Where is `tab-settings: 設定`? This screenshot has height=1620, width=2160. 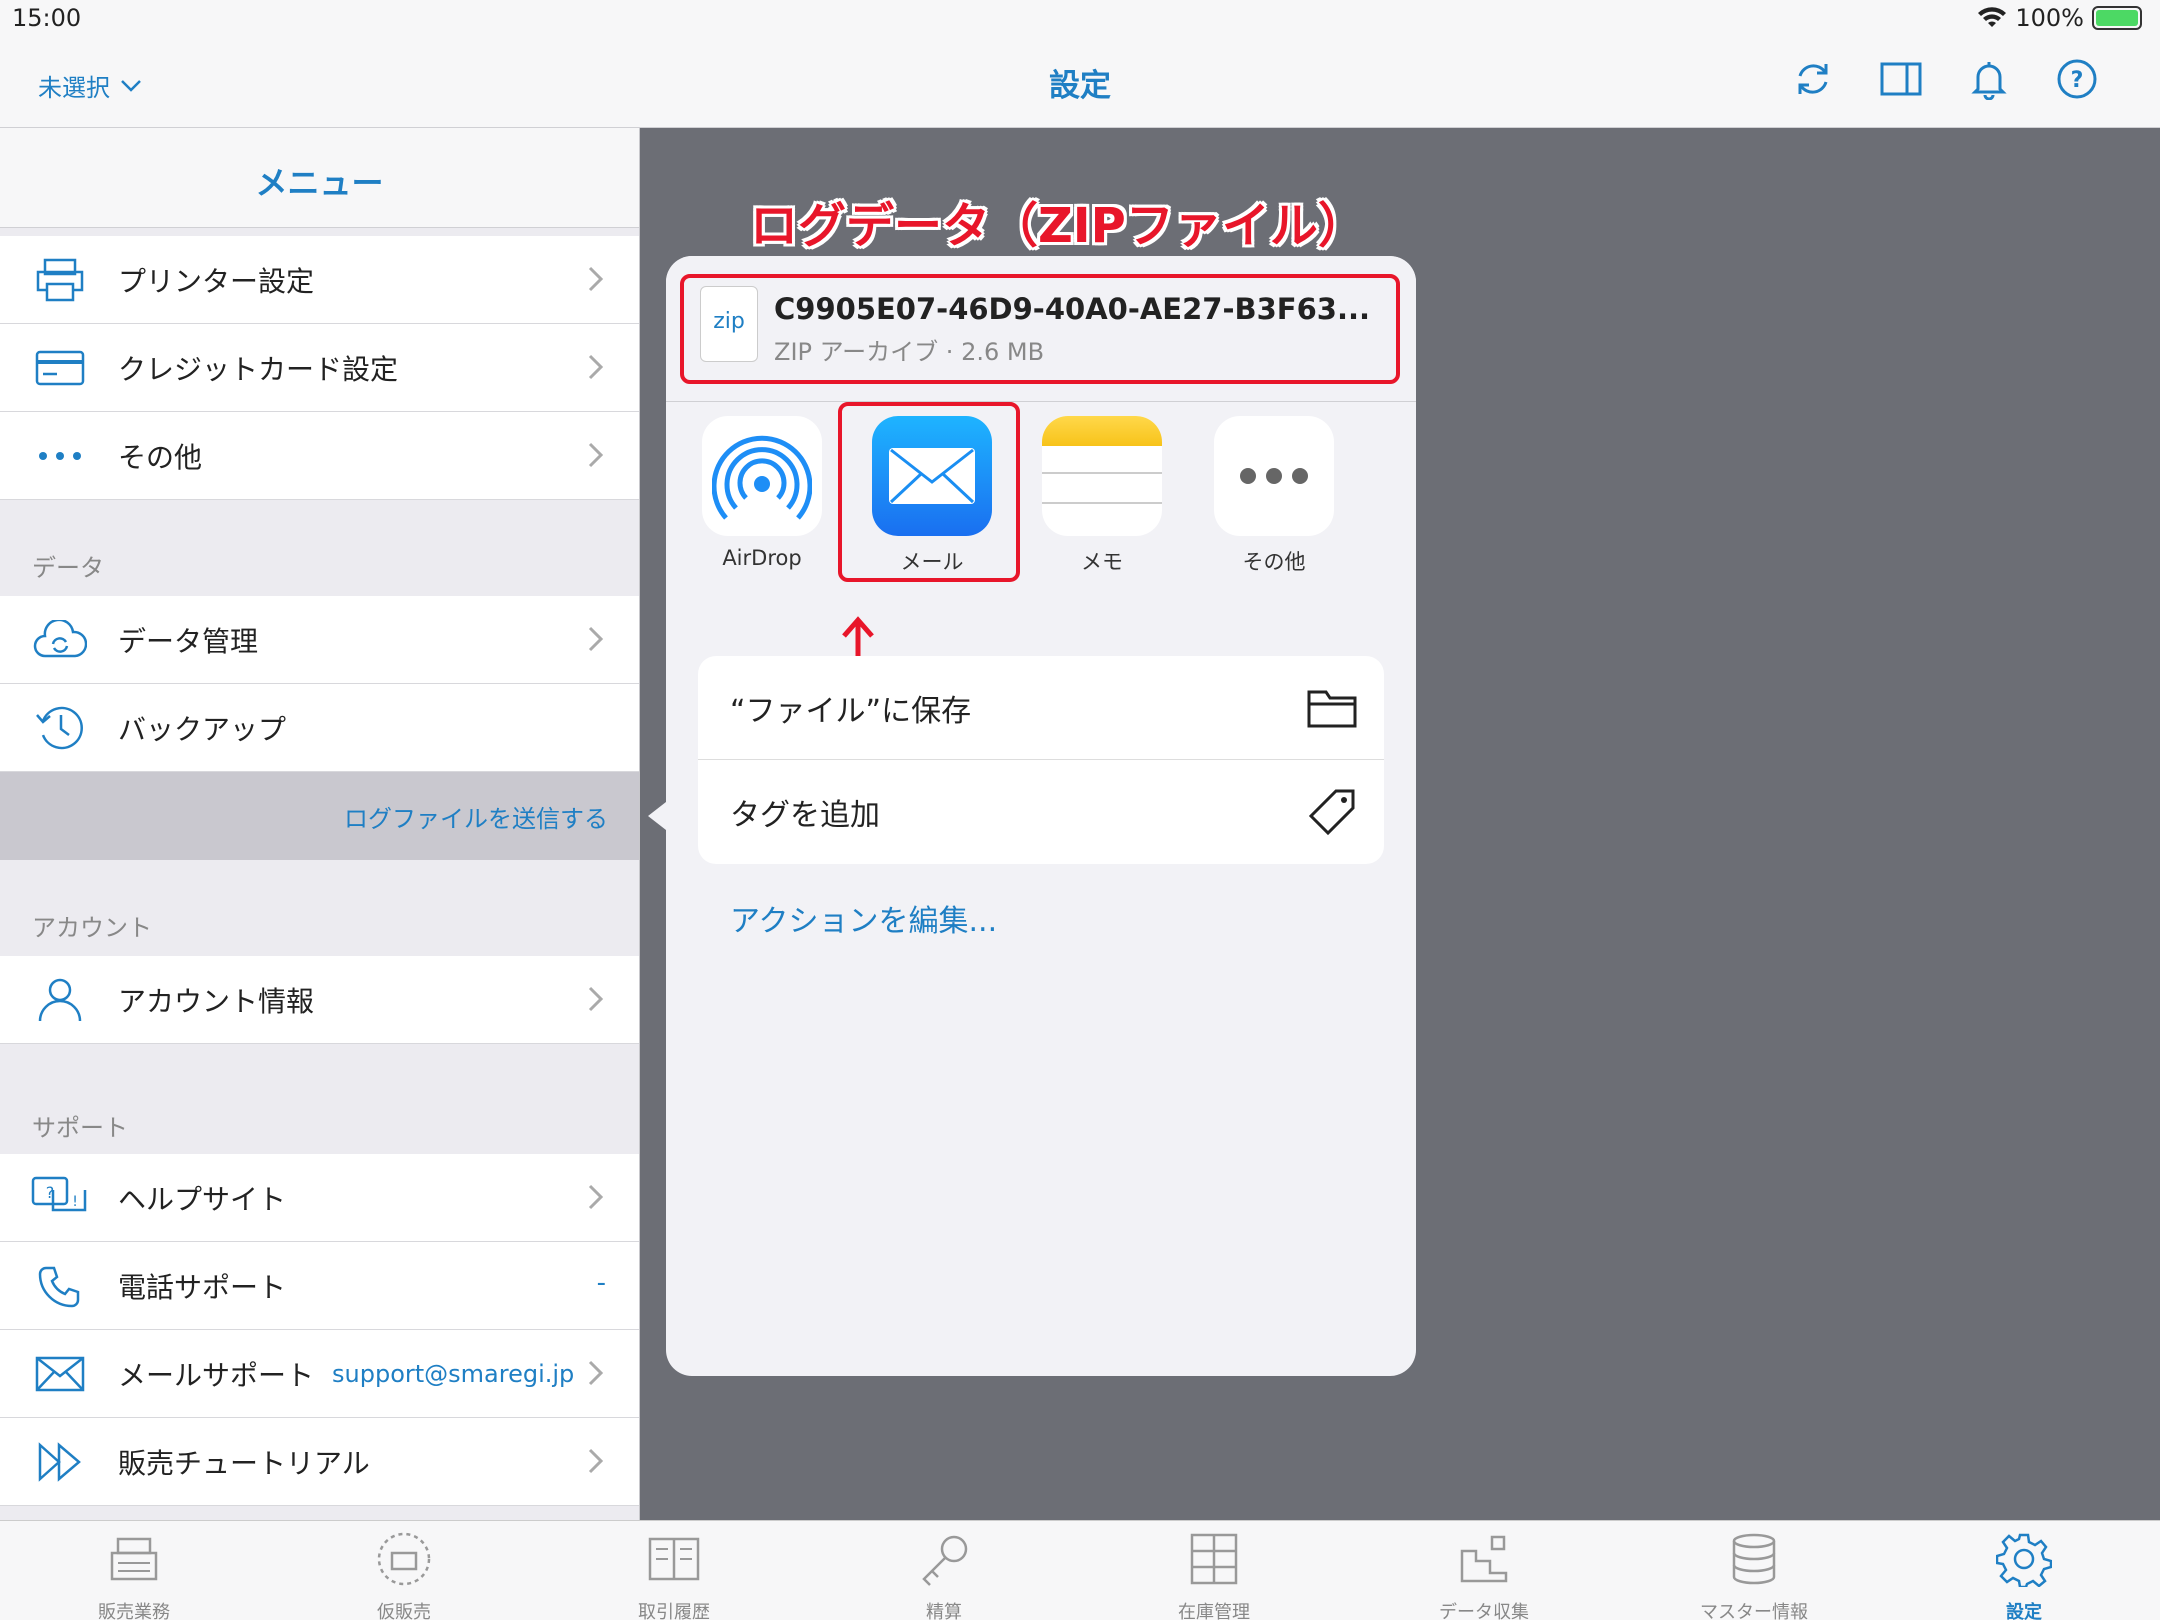 tab-settings: 設定 is located at coordinates (2024, 1575).